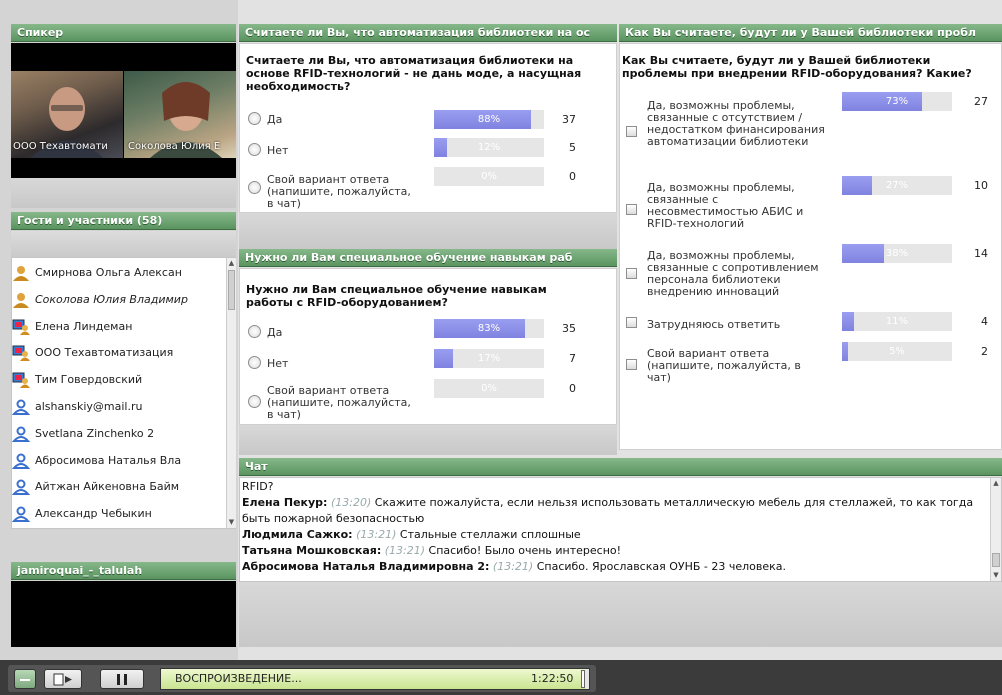  Describe the element at coordinates (569, 119) in the screenshot. I see `poll1-option1-count: 37` at that location.